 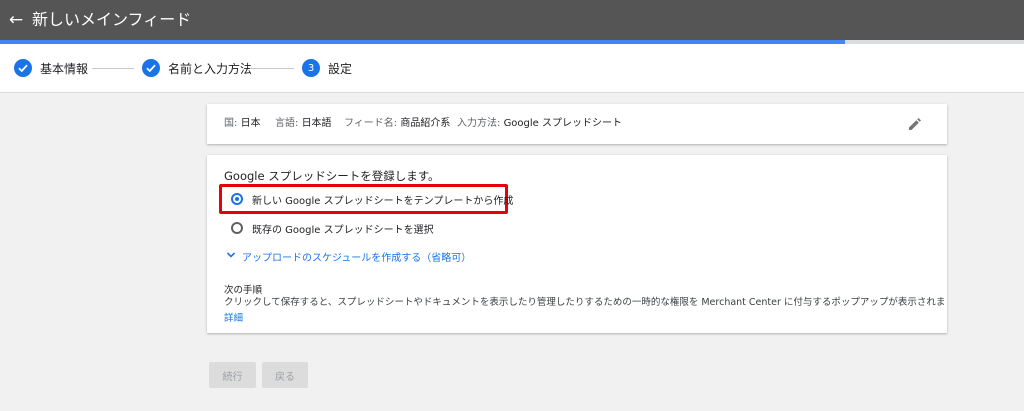 I want to click on radio-label: 既存の Google スプレッドシートを選択, so click(x=343, y=230).